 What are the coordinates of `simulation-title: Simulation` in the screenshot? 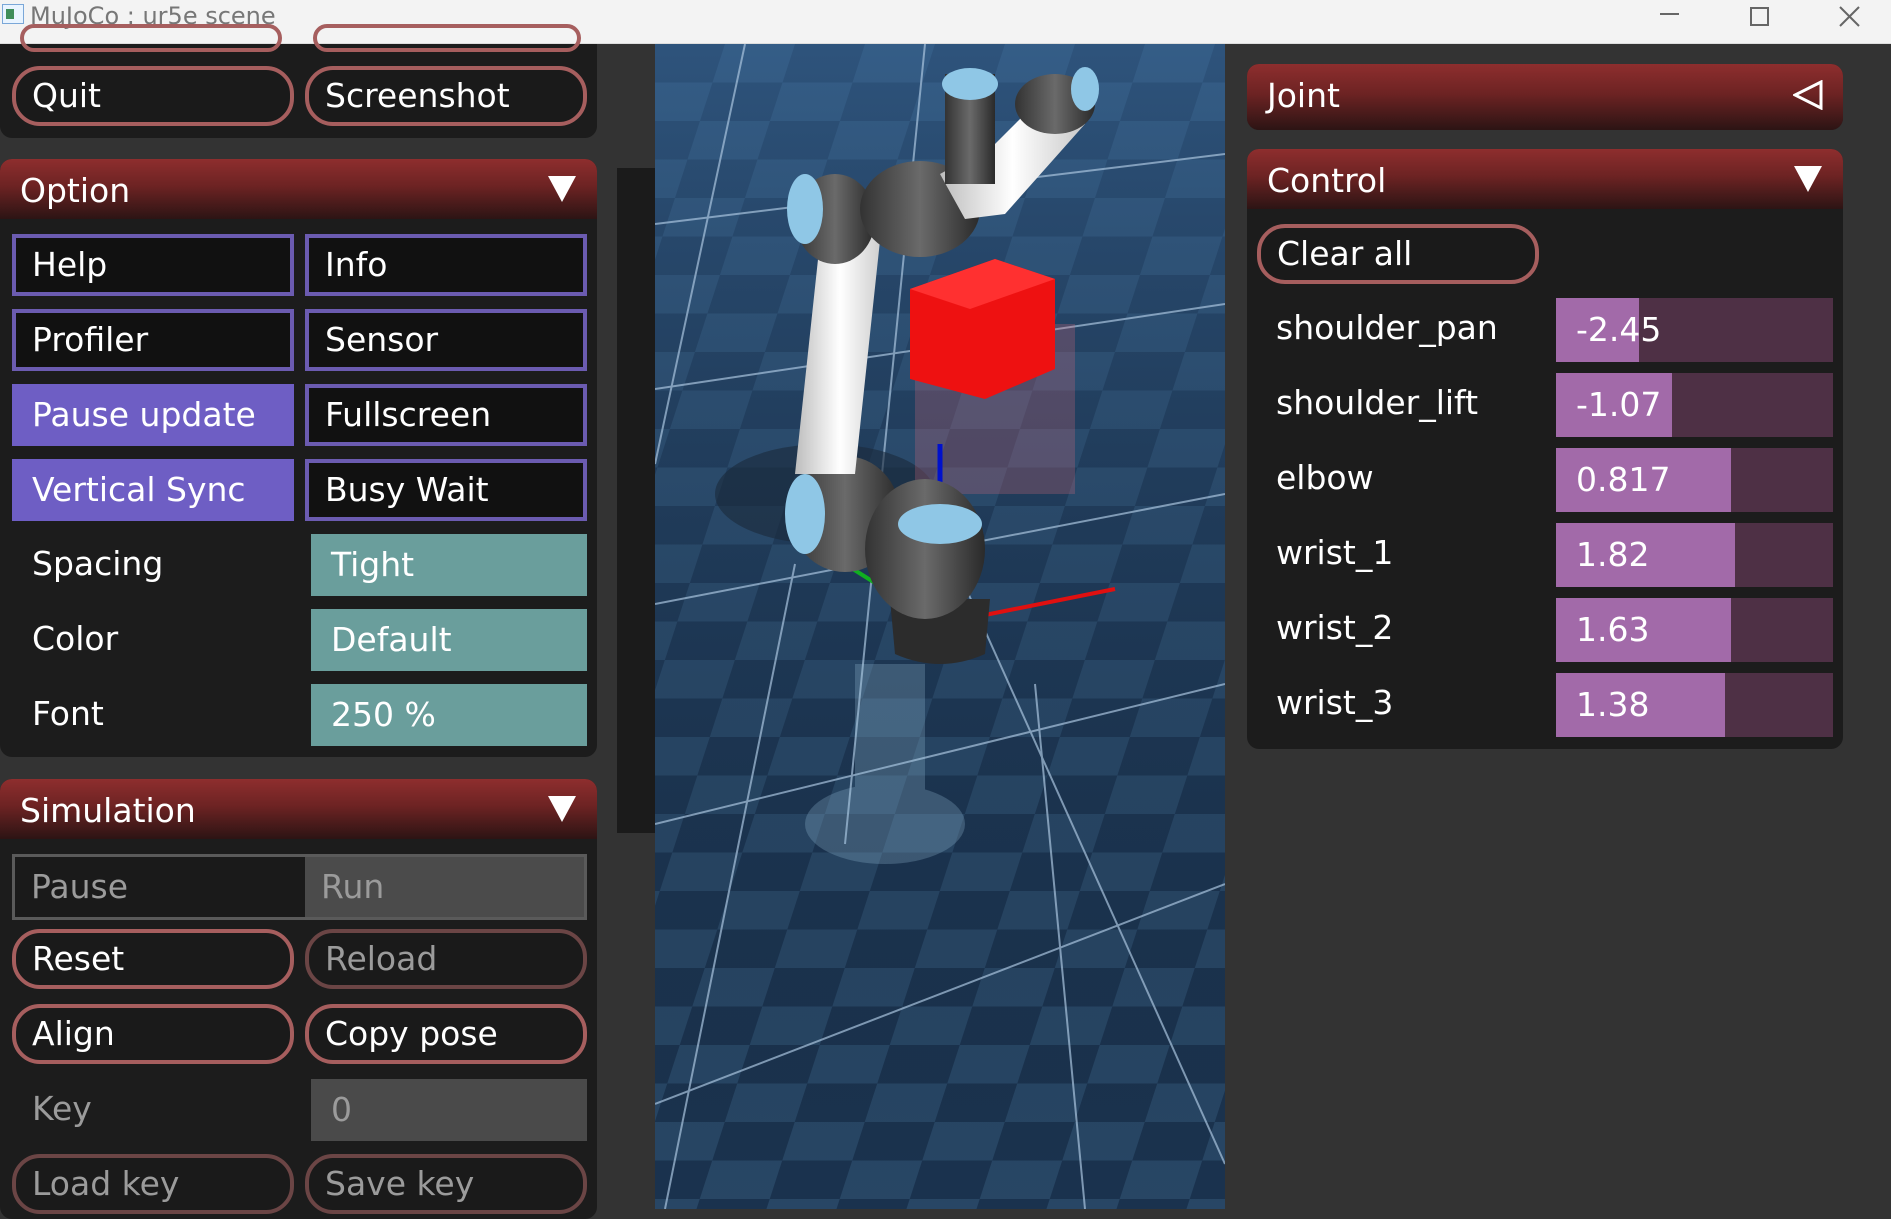 It's located at (108, 810).